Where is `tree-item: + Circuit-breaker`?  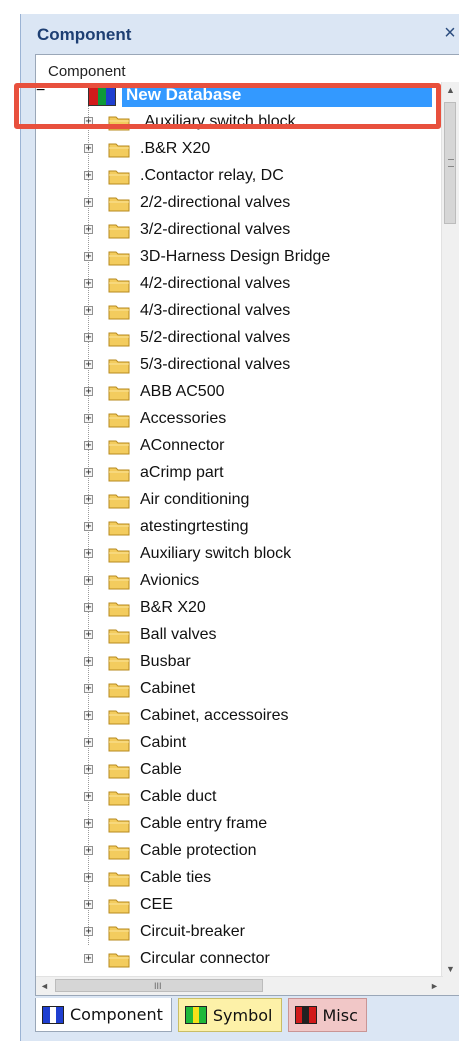
tree-item: + Circuit-breaker is located at coordinates (234, 932).